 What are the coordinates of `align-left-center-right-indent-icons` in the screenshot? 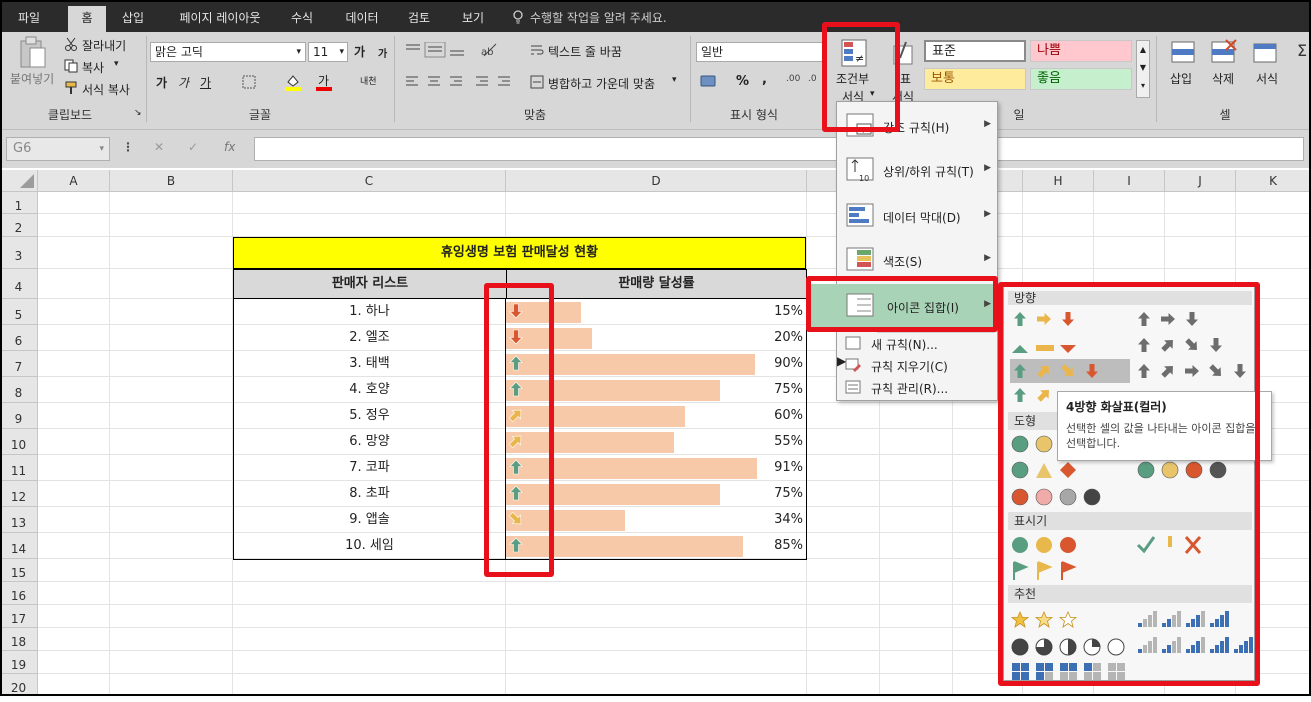 It's located at (459, 82).